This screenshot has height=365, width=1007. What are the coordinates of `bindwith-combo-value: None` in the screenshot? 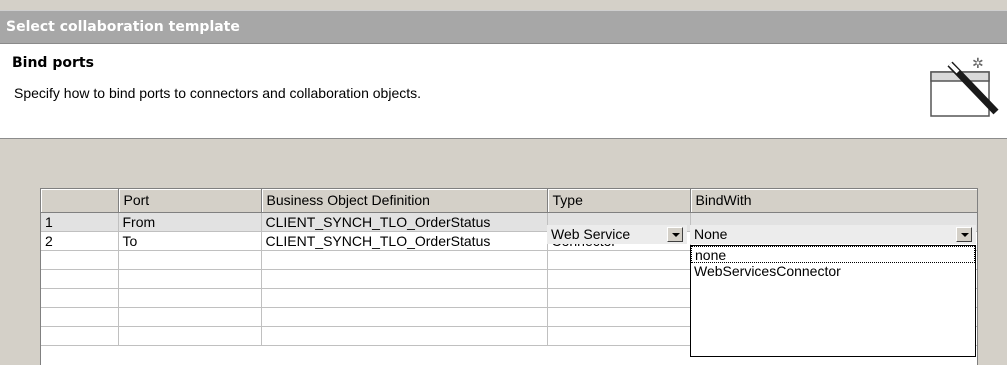 It's located at (711, 234).